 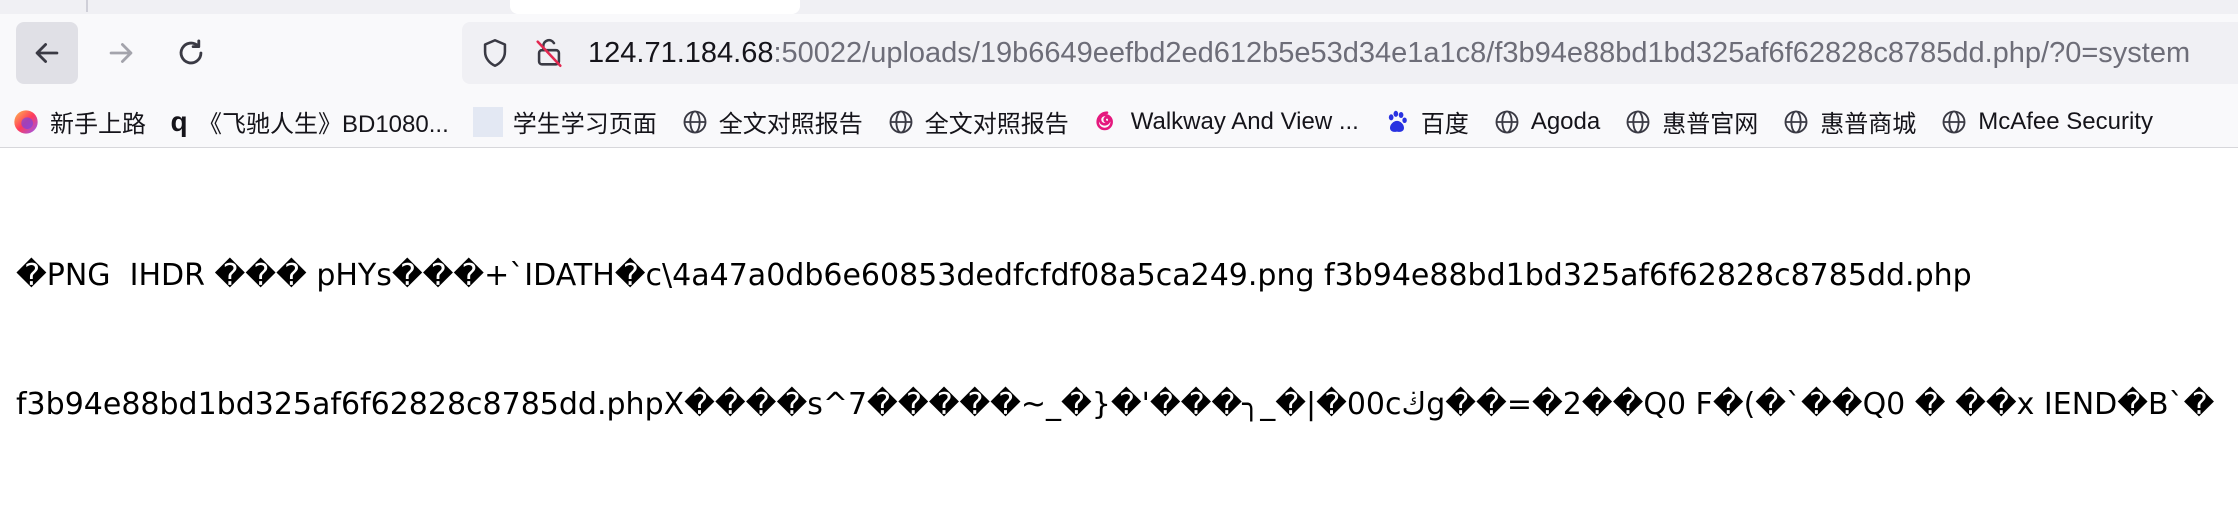 What do you see at coordinates (1710, 124) in the screenshot?
I see `bookmark-label: 惠普官网` at bounding box center [1710, 124].